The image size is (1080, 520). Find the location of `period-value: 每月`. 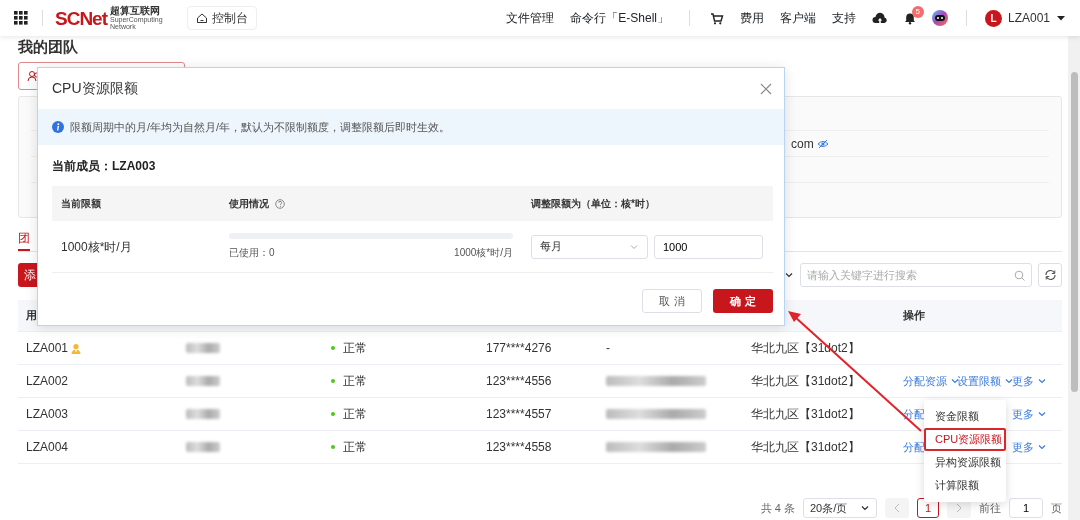

period-value: 每月 is located at coordinates (551, 247).